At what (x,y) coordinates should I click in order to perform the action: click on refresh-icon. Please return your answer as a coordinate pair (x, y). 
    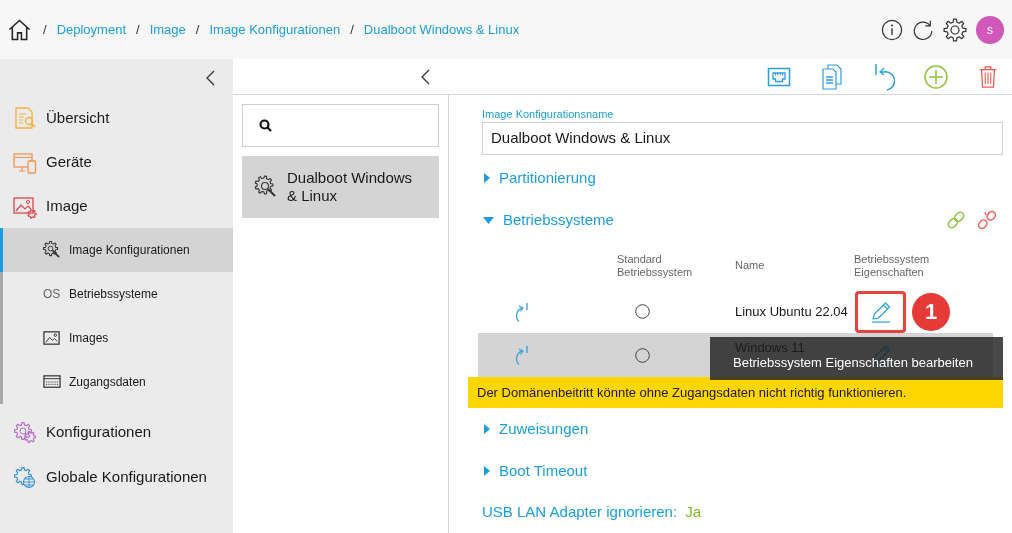
    Looking at the image, I should click on (923, 29).